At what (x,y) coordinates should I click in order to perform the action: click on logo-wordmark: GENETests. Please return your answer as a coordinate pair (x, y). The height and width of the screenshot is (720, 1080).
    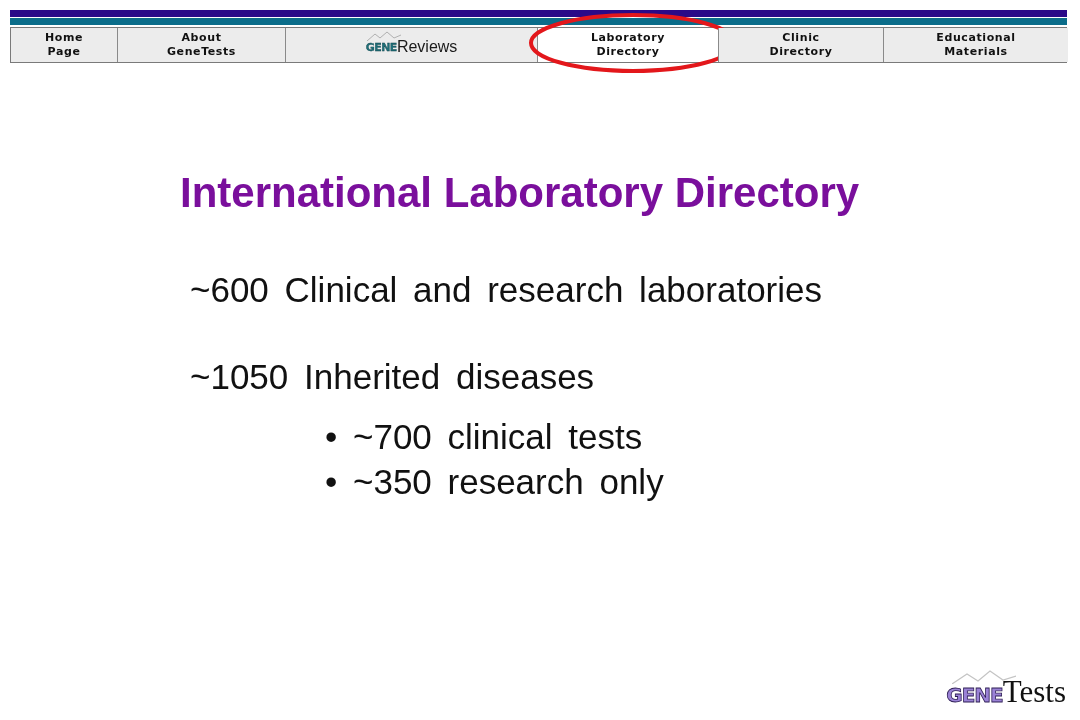
    Looking at the image, I should click on (1006, 693).